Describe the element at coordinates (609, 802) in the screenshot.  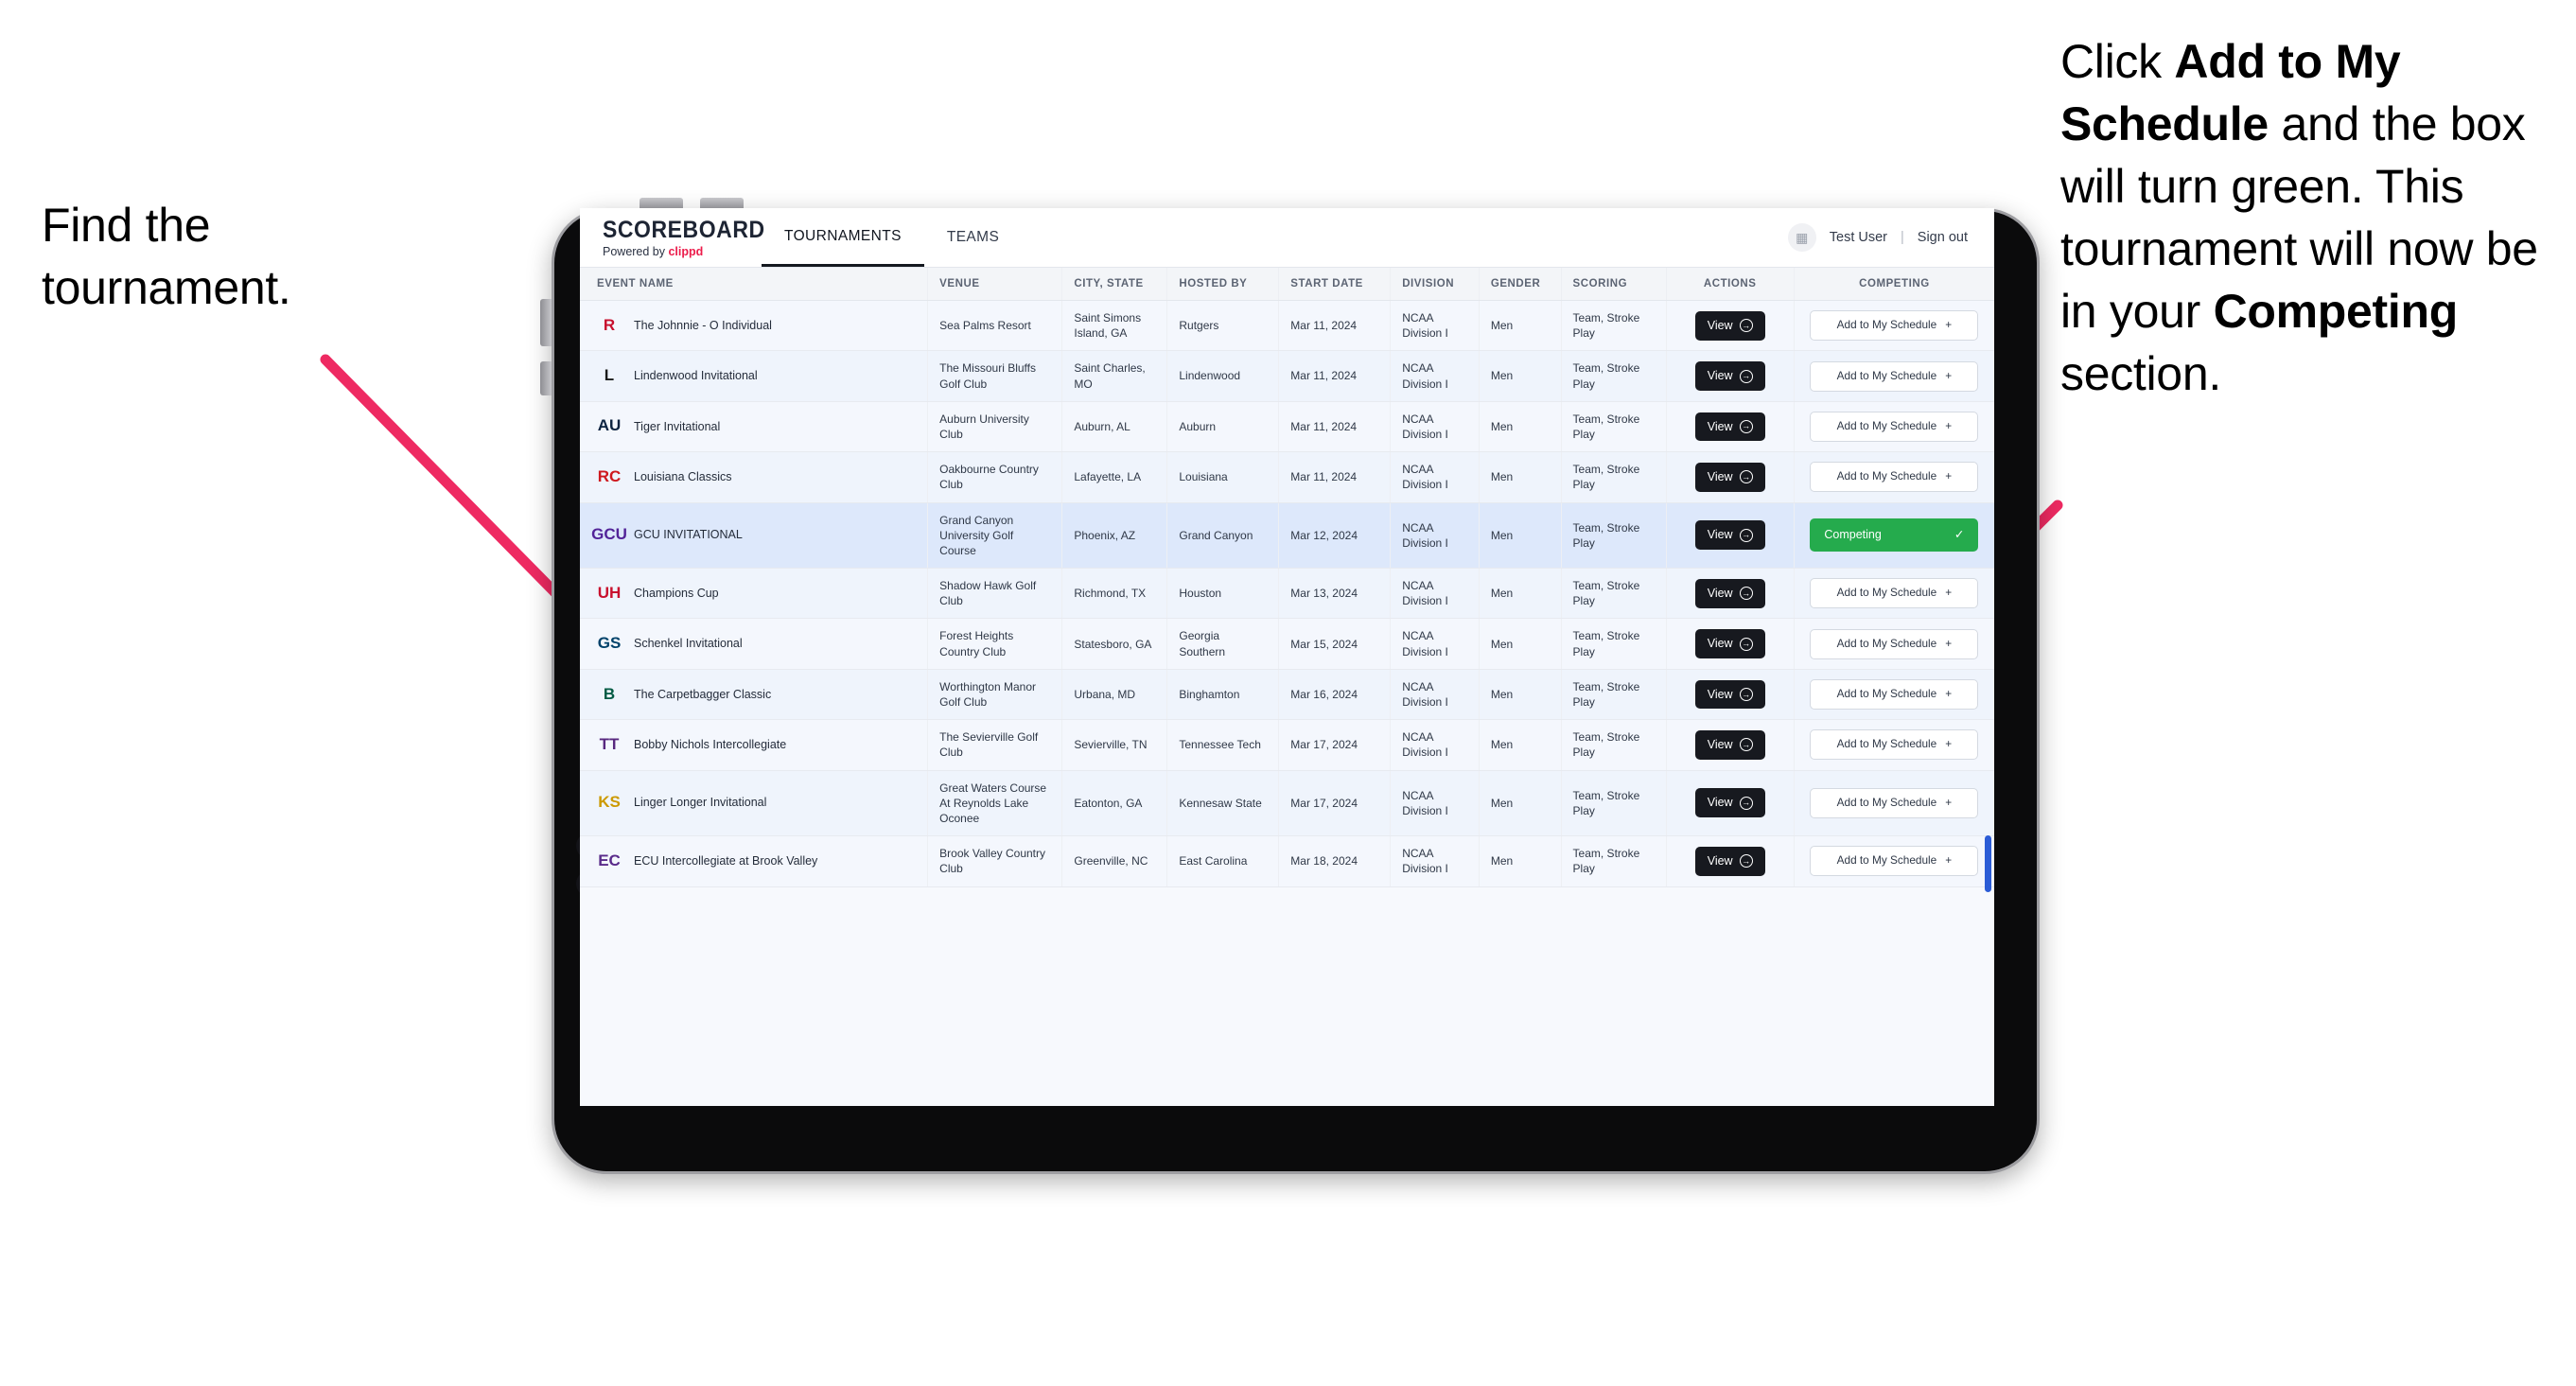
I see `team-logo-icon: KS` at that location.